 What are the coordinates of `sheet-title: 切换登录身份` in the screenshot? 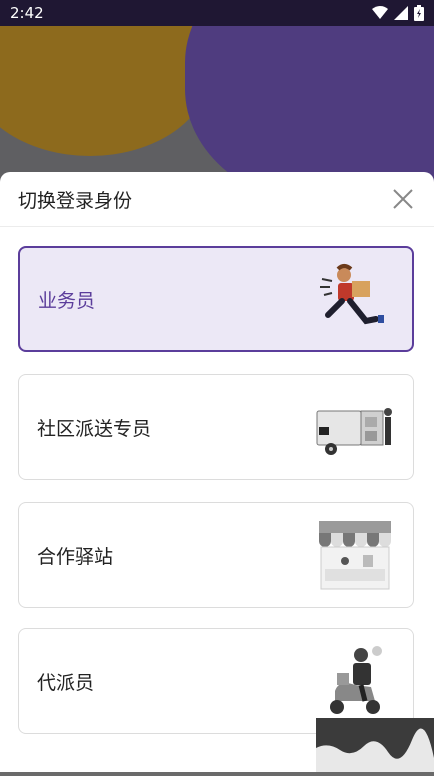 It's located at (75, 200).